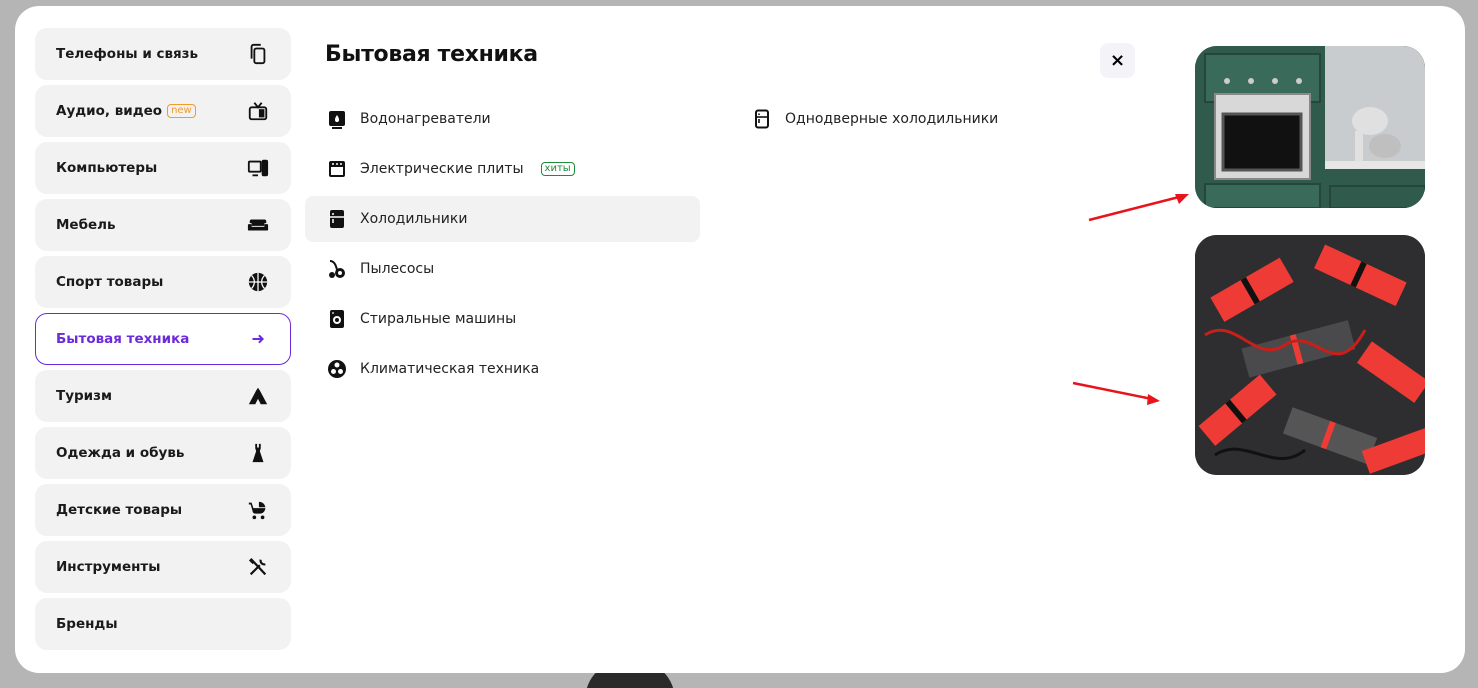  Describe the element at coordinates (337, 369) in the screenshot. I see `fan-icon` at that location.